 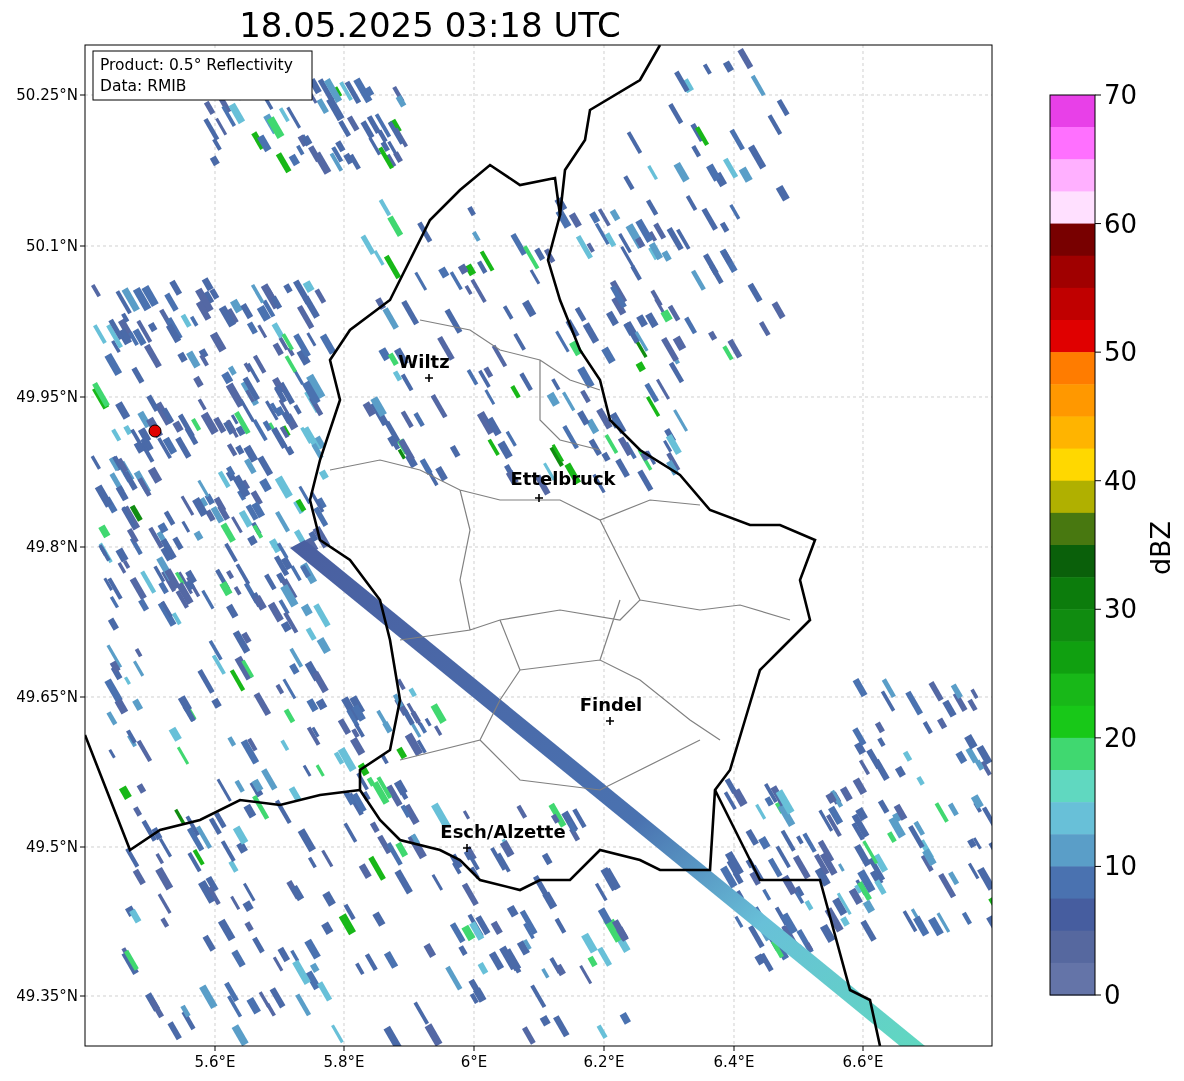 I want to click on chart-title: 18.05.2025 03:18 UTC, so click(x=430, y=25).